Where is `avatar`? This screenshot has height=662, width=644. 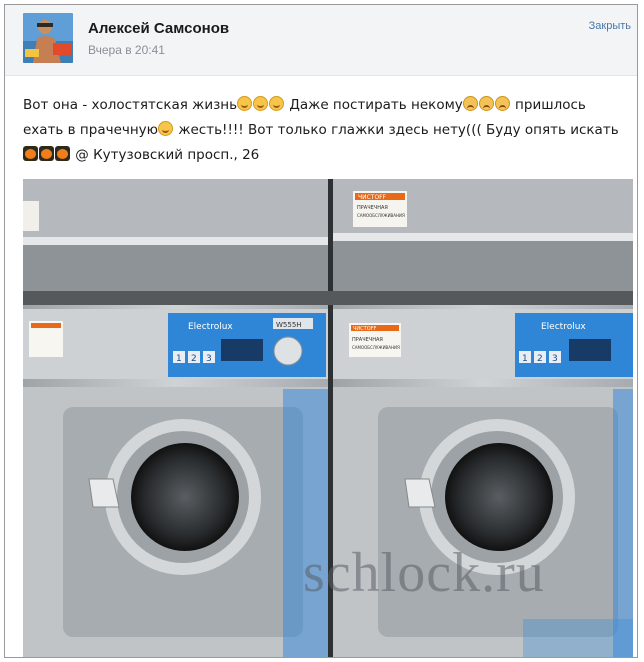
avatar is located at coordinates (48, 38).